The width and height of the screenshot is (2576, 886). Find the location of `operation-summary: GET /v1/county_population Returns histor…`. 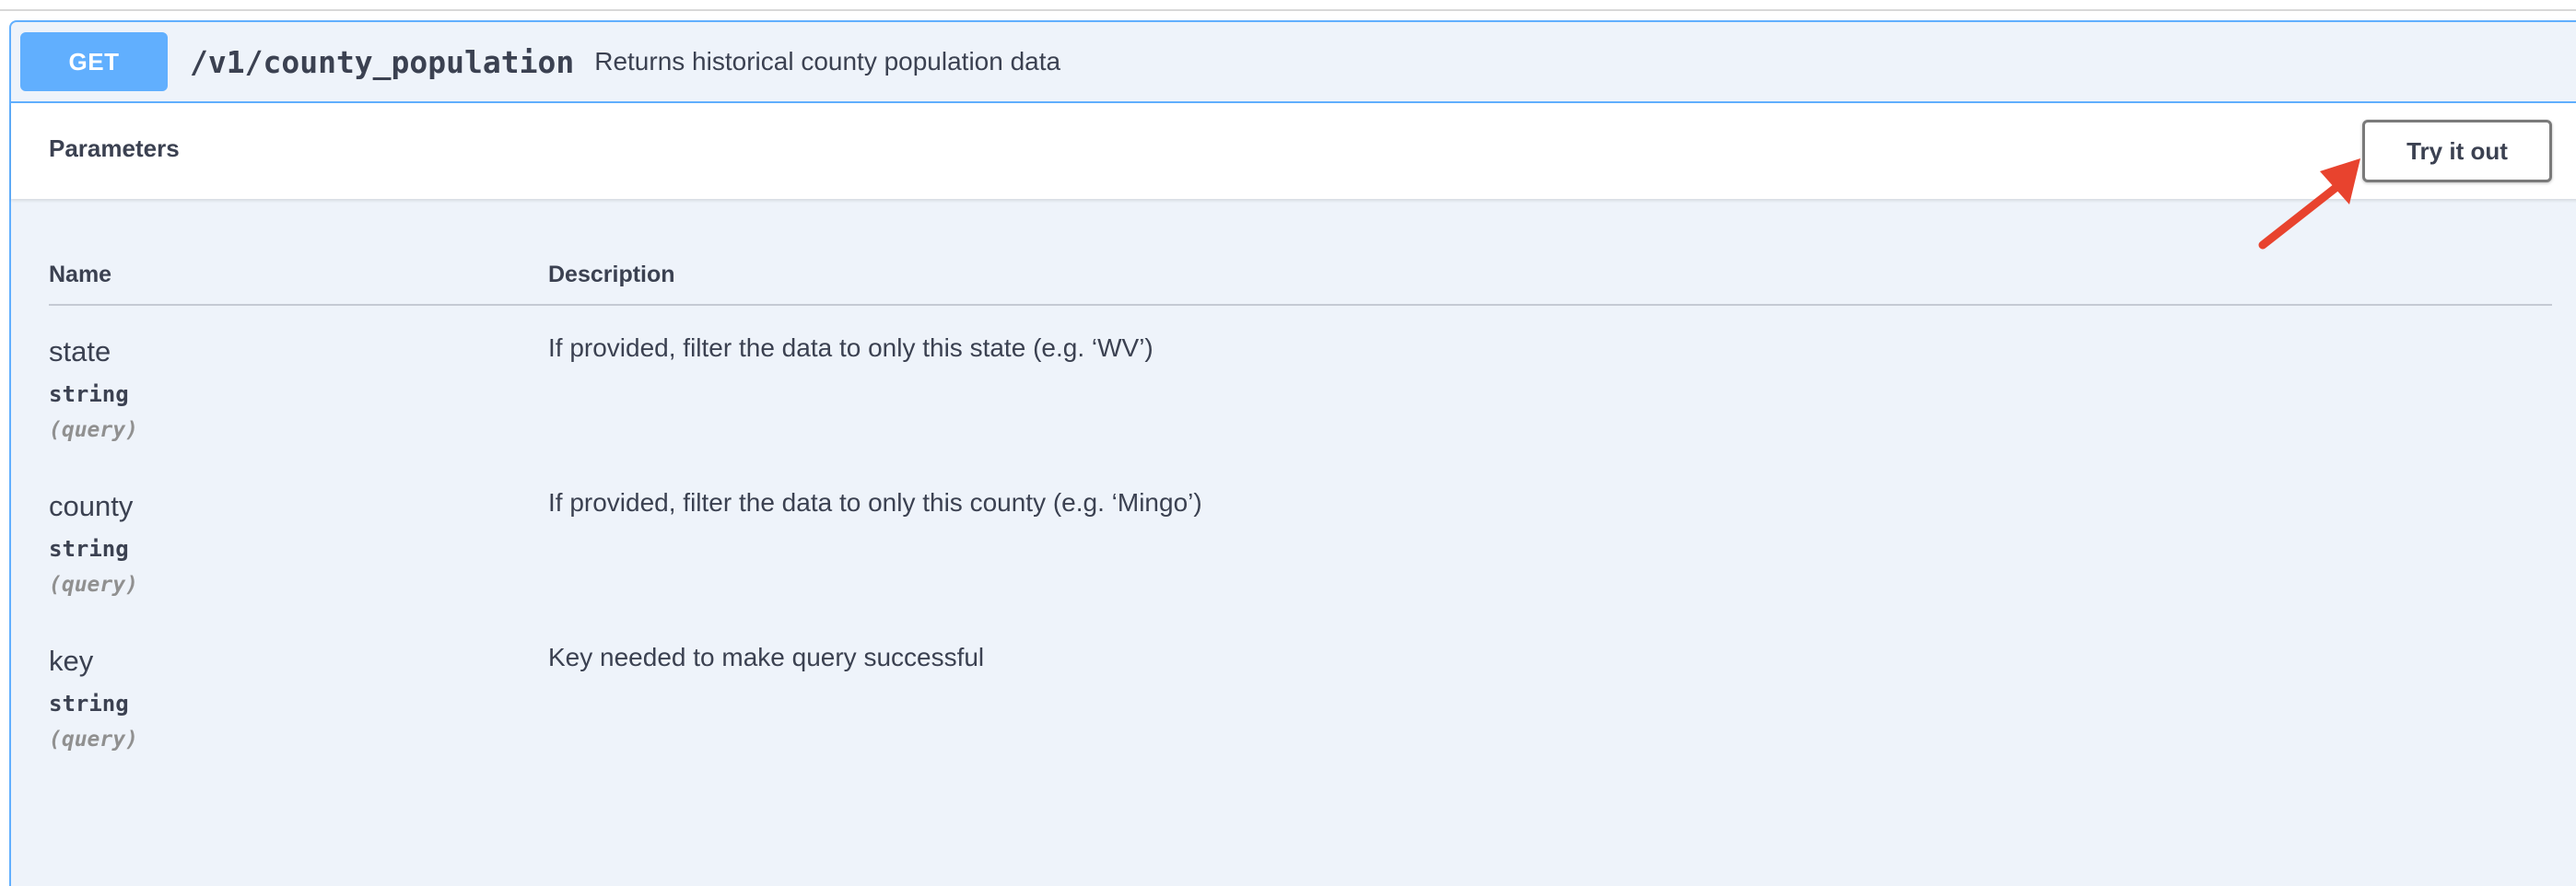

operation-summary: GET /v1/county_population Returns histor… is located at coordinates (1293, 62).